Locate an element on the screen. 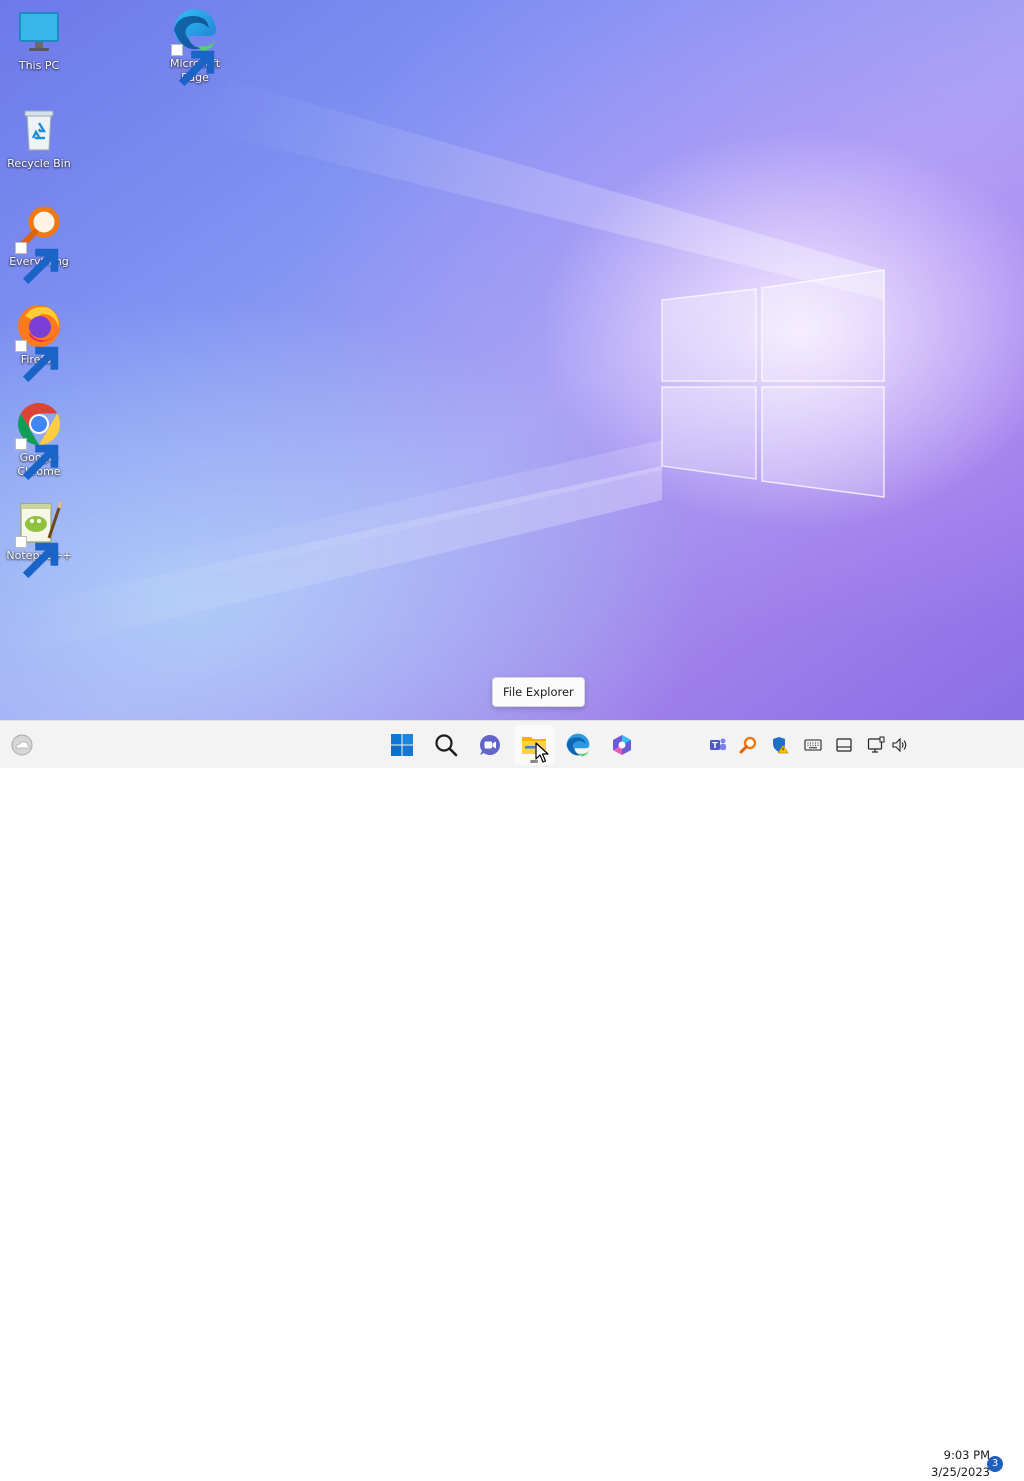  desktop-icon-firefox: Firefox is located at coordinates (39, 342).